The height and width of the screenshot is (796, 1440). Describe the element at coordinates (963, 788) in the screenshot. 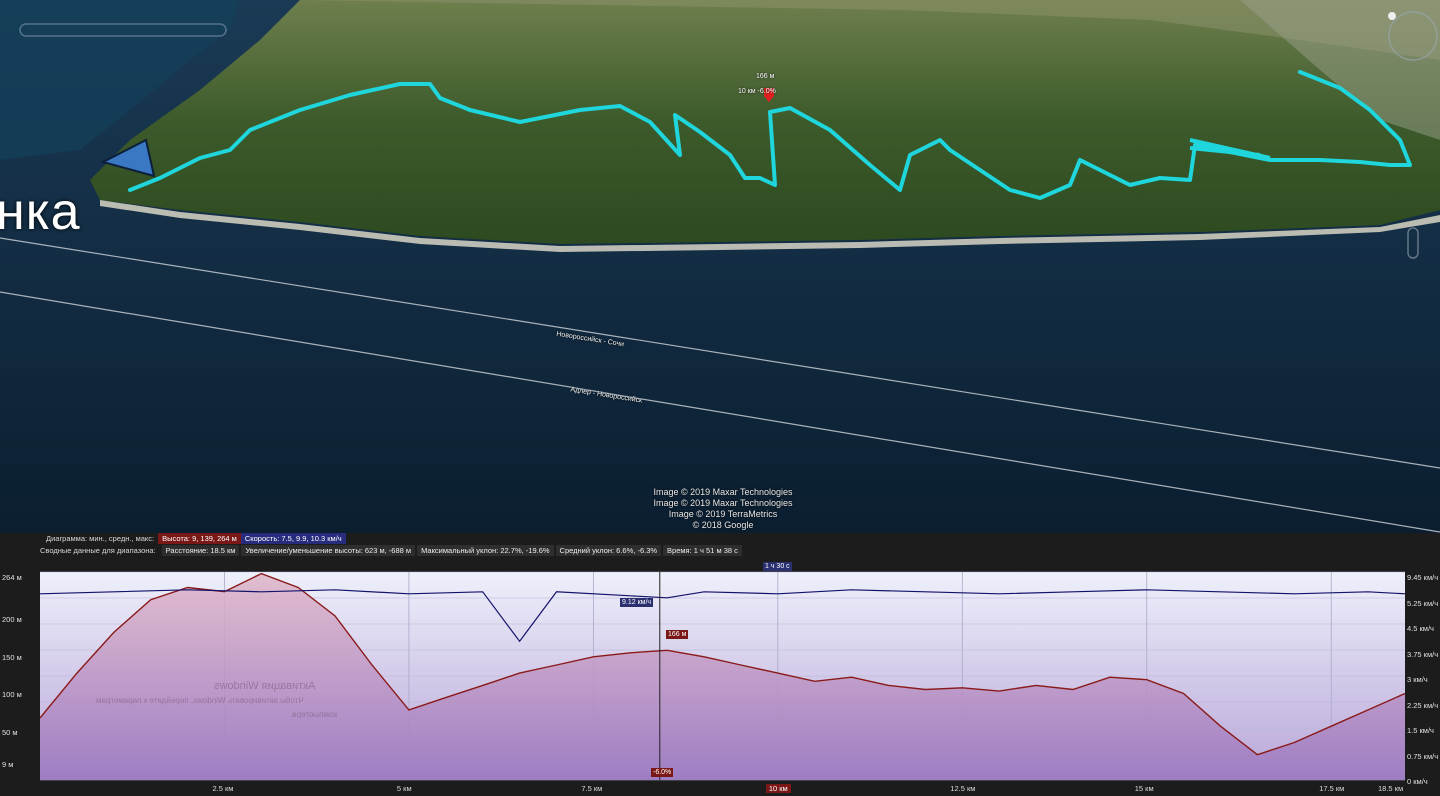

I see `x-tick: 12.5 км` at that location.